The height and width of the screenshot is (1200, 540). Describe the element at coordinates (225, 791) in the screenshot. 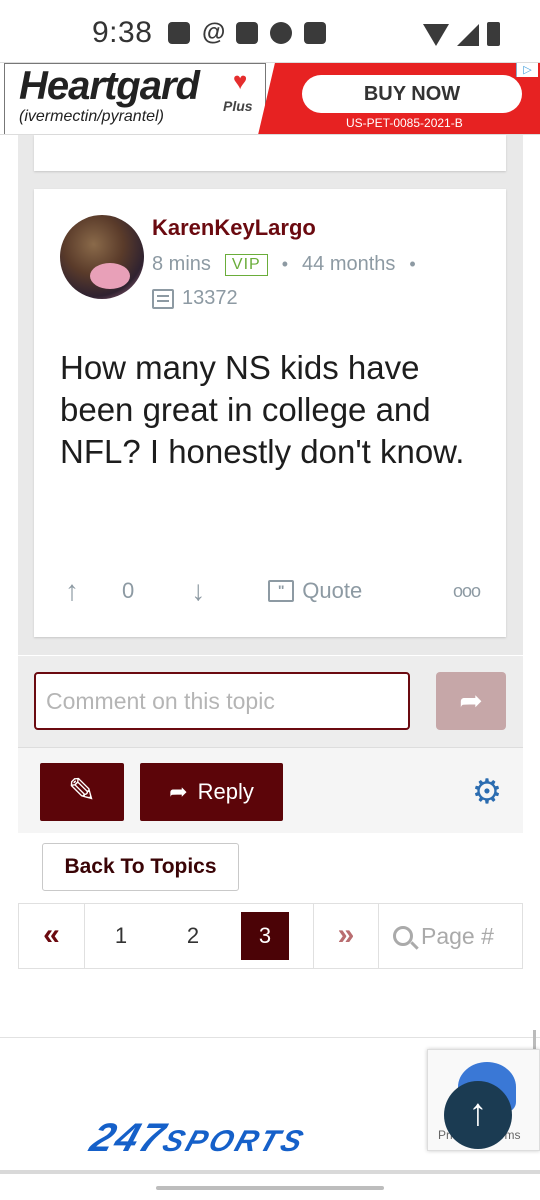

I see `reply-label: Reply` at that location.